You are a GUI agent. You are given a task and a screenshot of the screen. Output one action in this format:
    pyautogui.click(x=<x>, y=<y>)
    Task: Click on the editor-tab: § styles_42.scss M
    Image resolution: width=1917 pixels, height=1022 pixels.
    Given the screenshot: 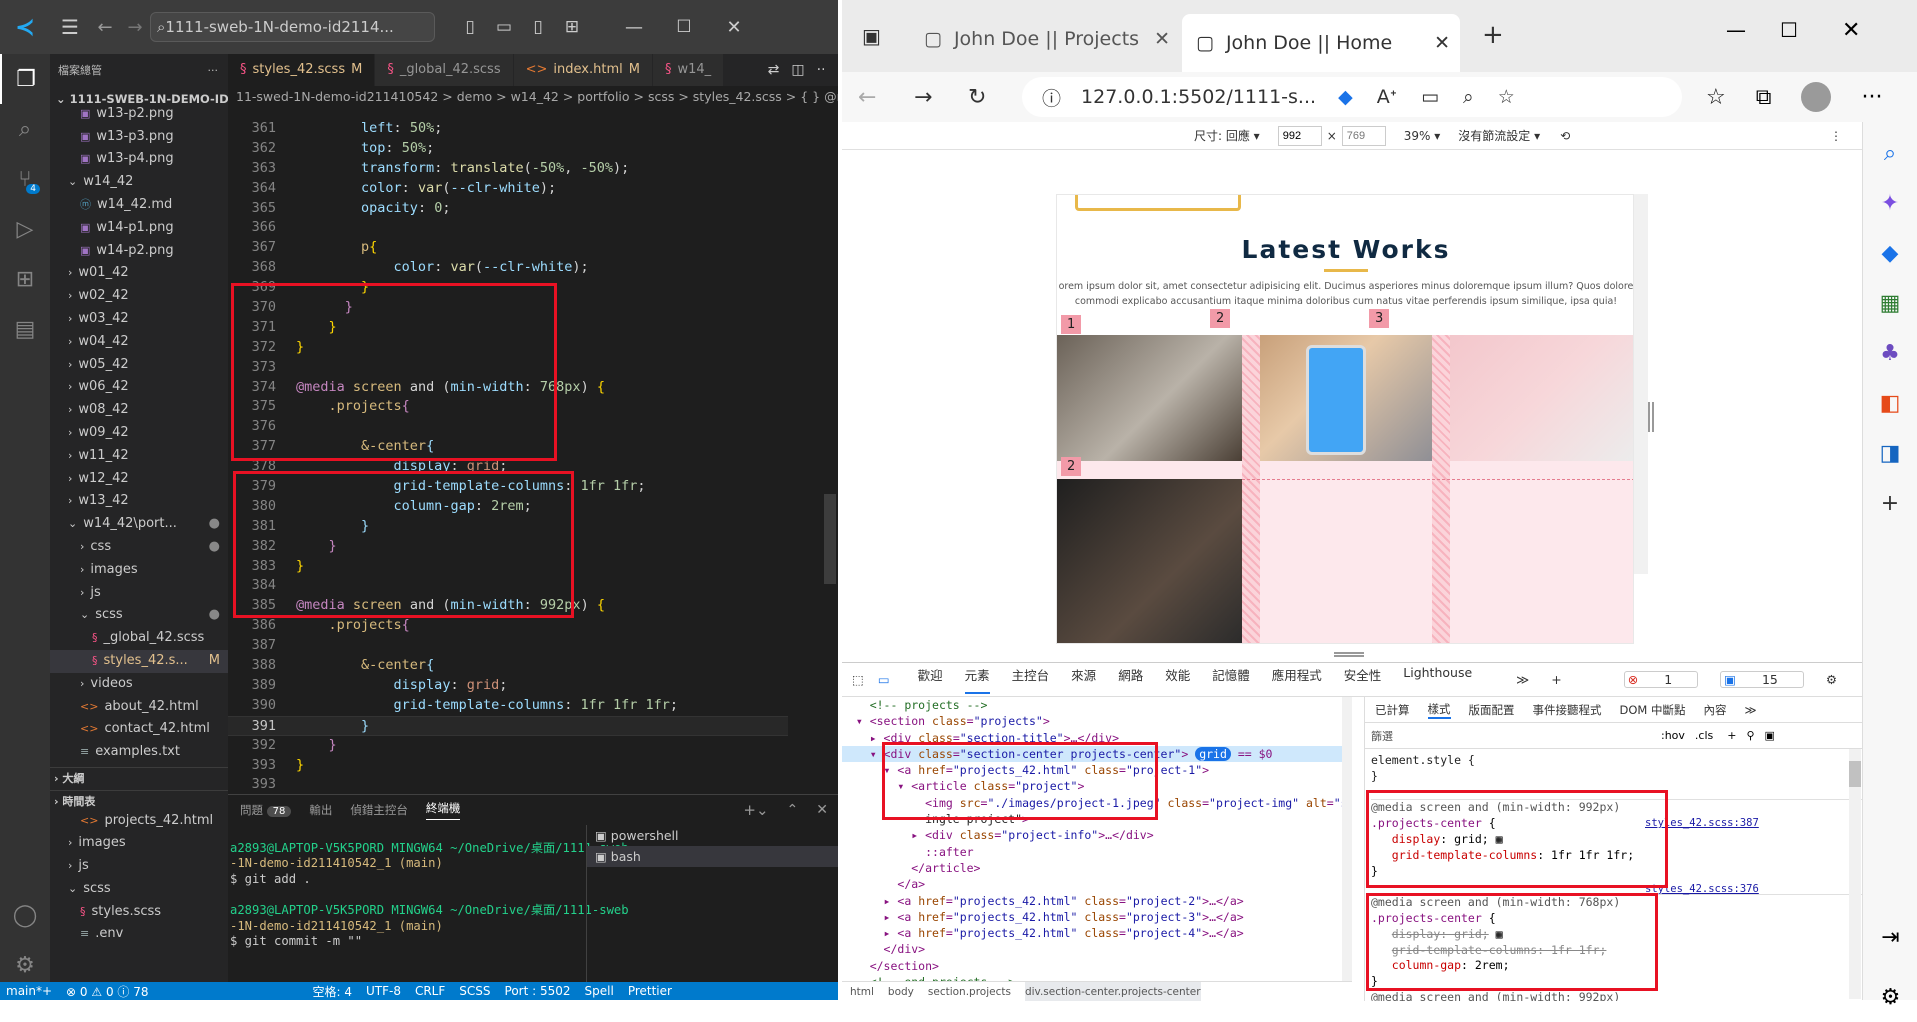 What is the action you would take?
    pyautogui.click(x=302, y=70)
    